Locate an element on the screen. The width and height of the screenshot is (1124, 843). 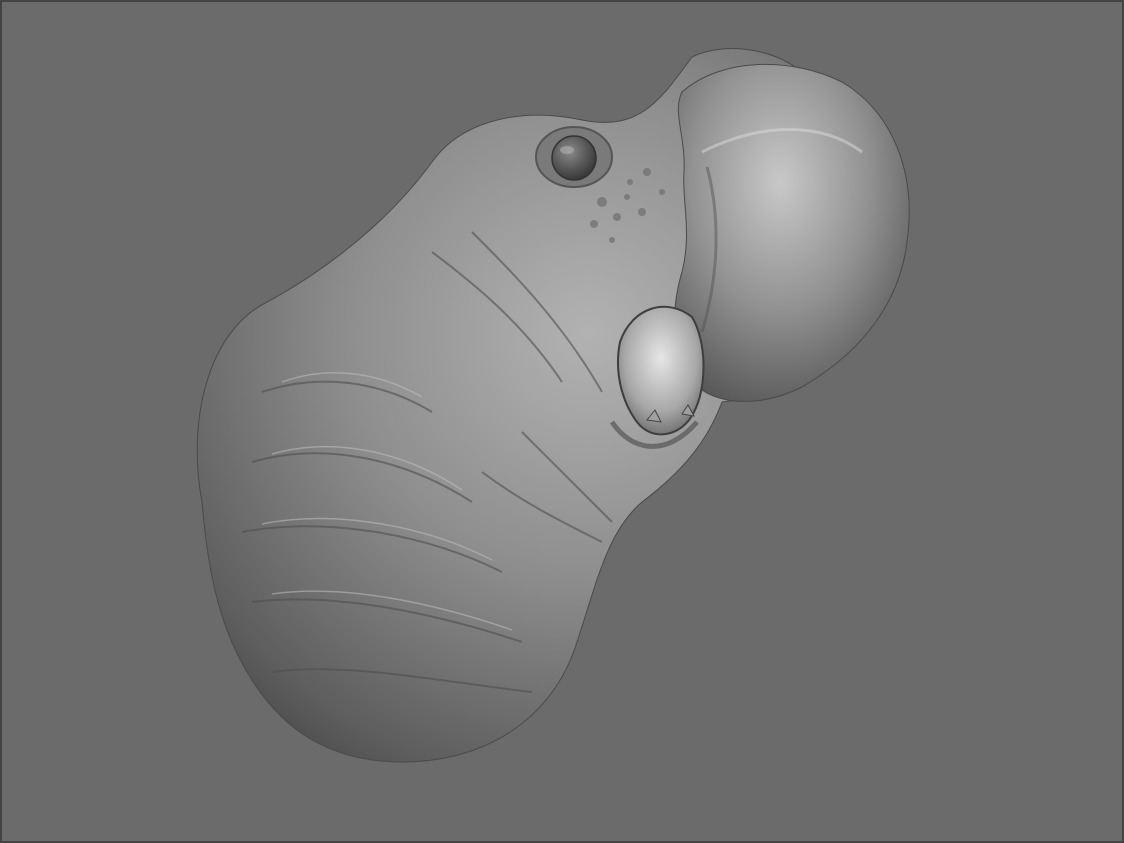
snout-surface is located at coordinates (792, 232).